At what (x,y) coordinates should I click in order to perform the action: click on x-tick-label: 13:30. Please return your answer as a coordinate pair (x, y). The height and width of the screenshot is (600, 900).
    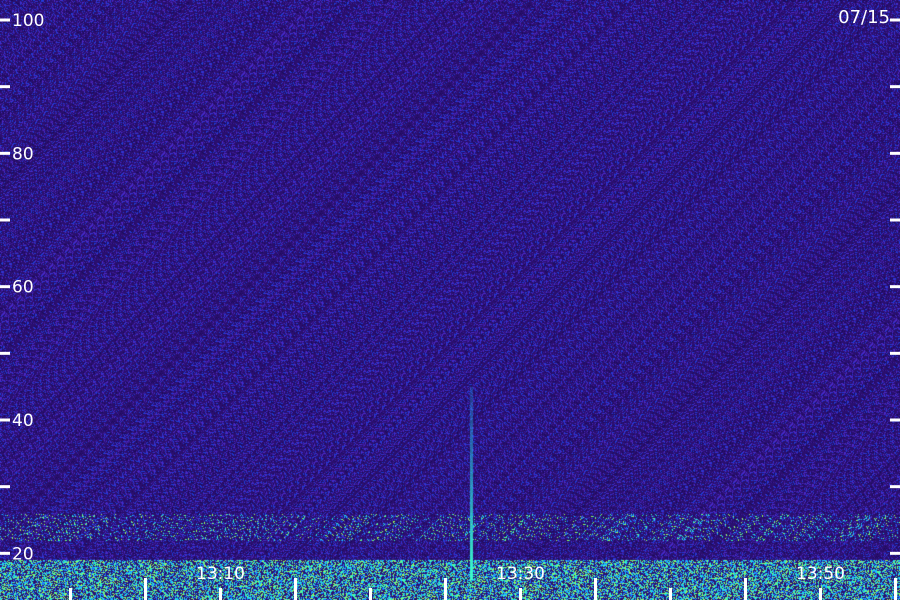
    Looking at the image, I should click on (520, 574).